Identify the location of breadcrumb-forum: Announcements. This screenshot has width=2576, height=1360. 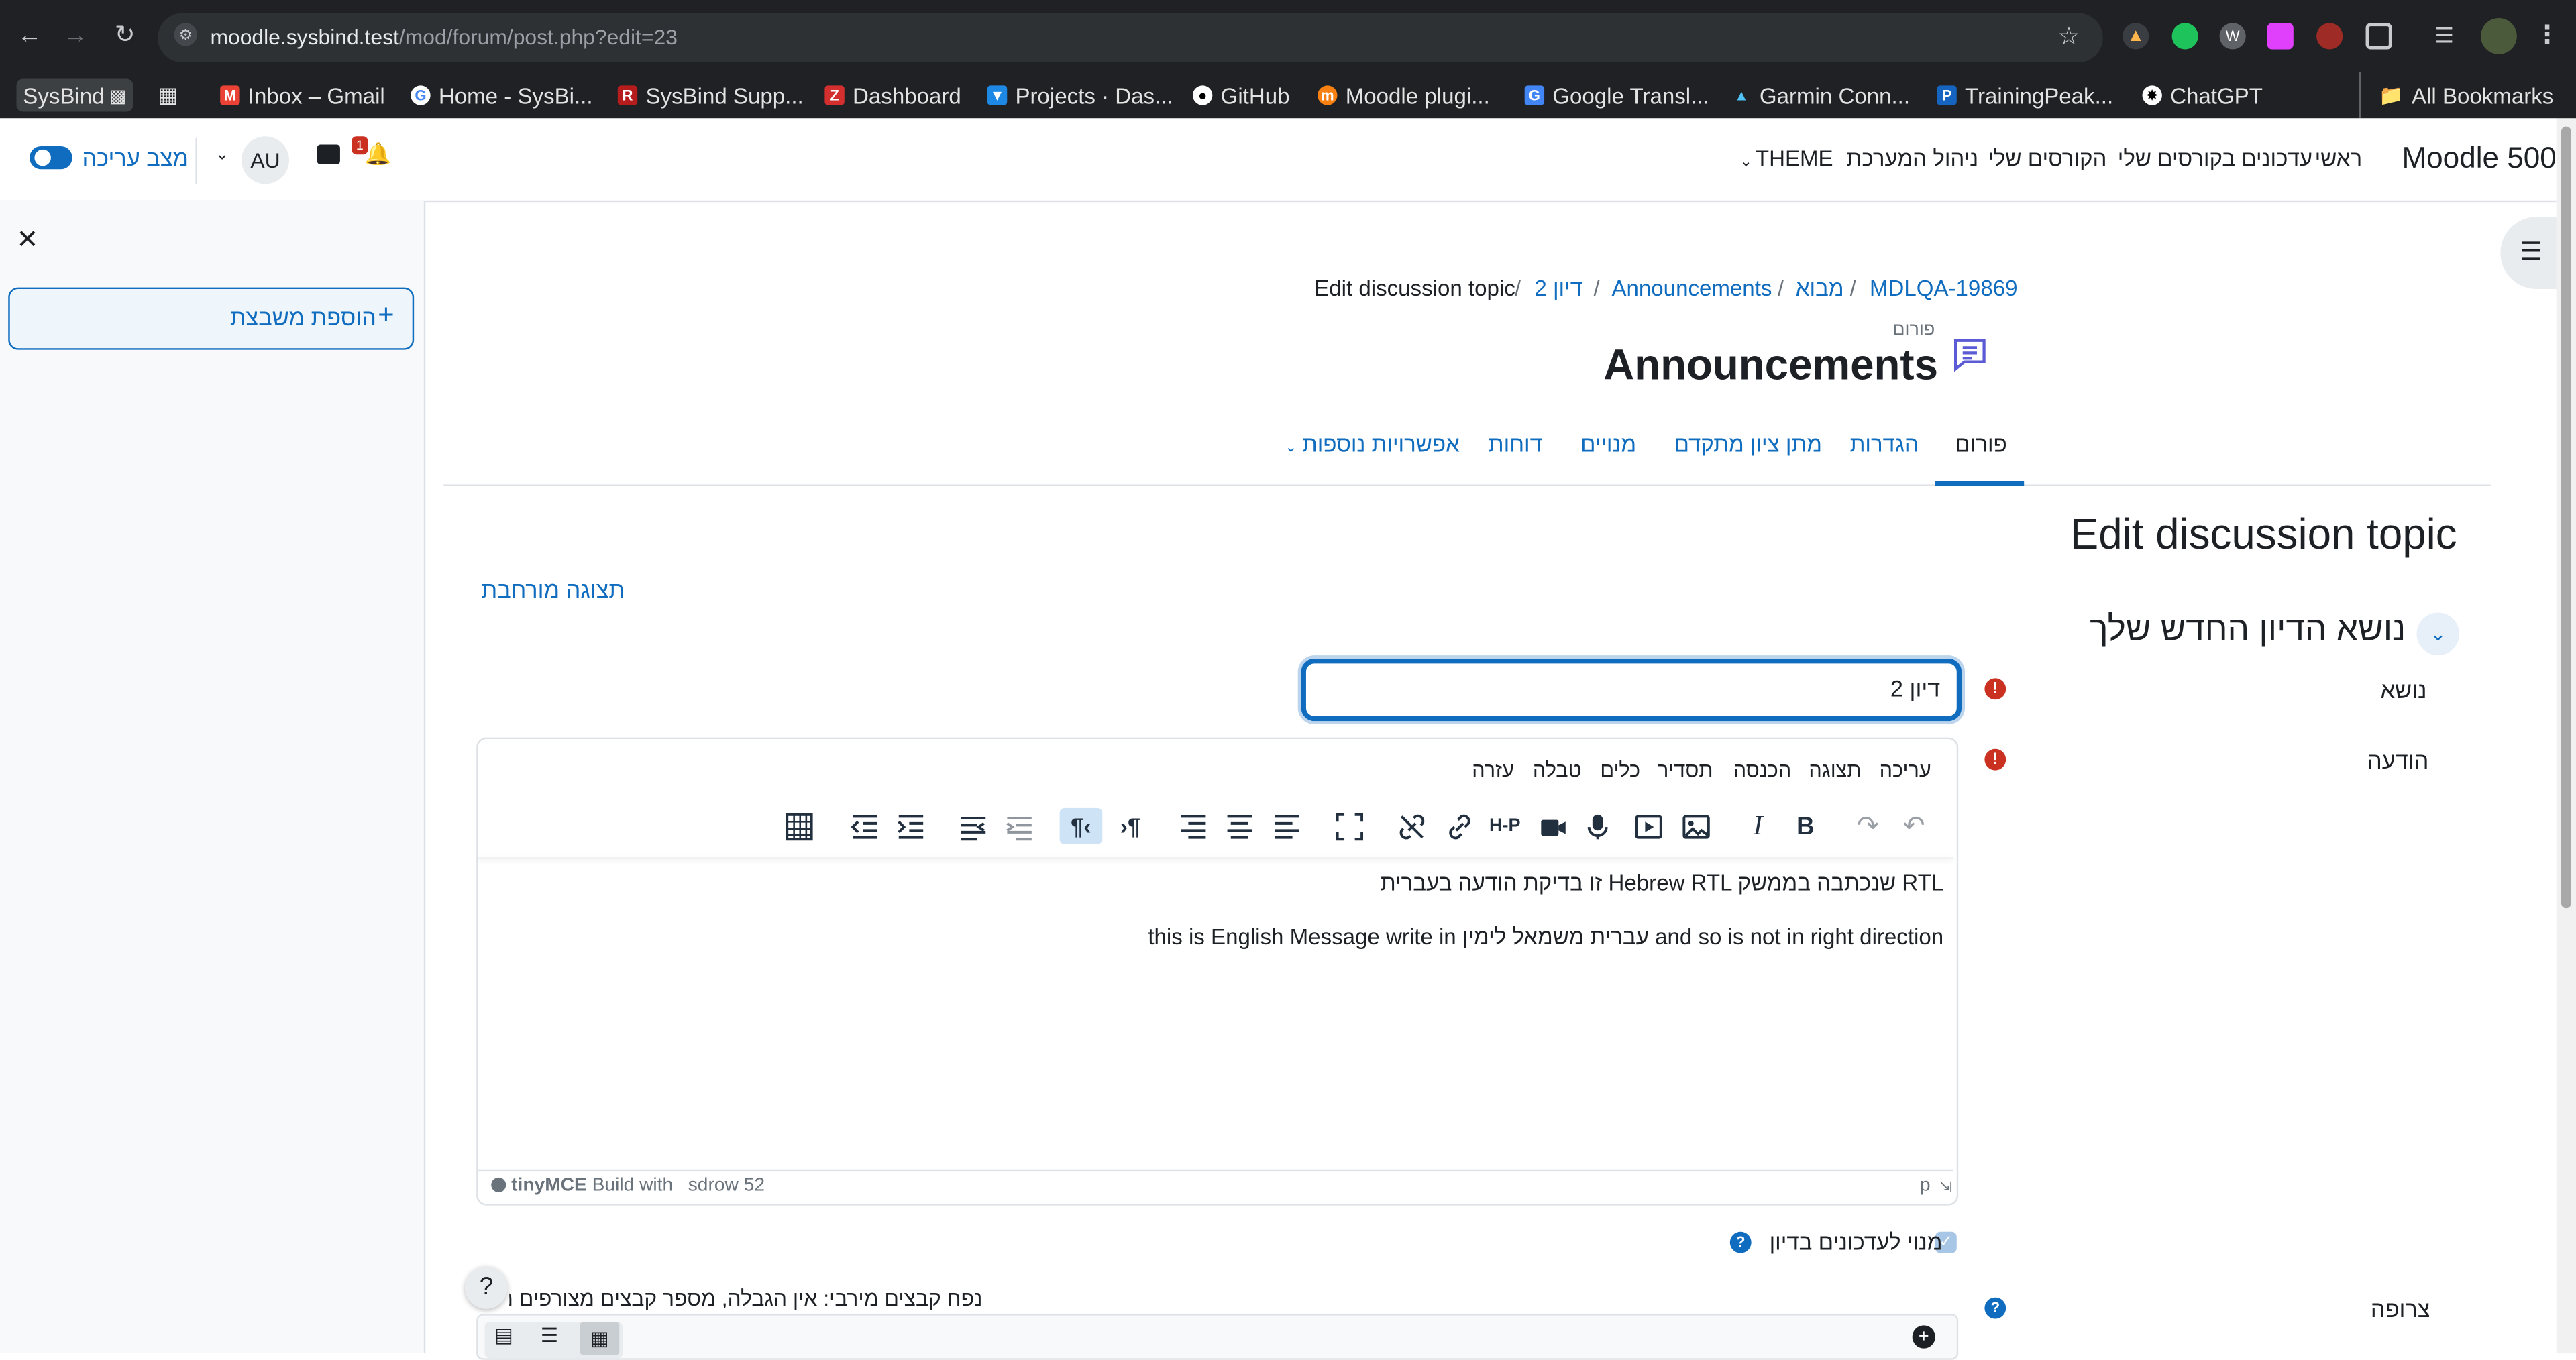
(1691, 288).